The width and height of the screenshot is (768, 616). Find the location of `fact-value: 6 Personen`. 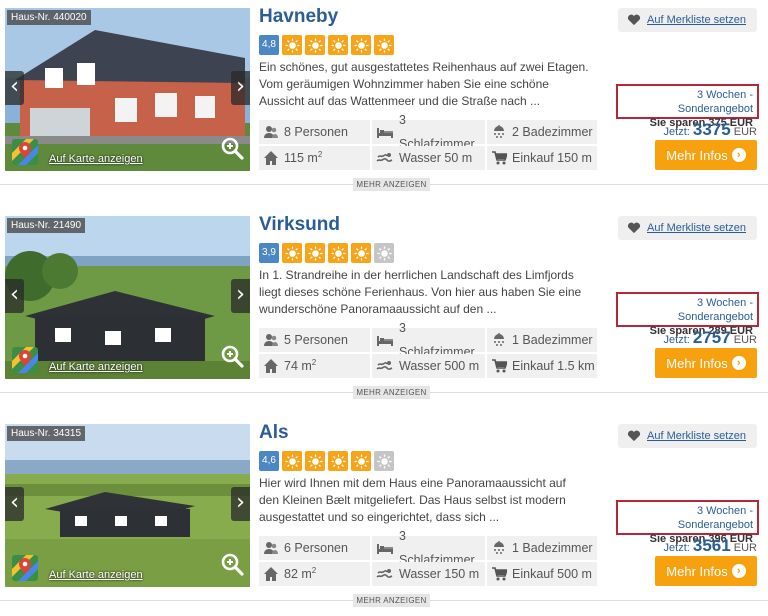

fact-value: 6 Personen is located at coordinates (316, 548).